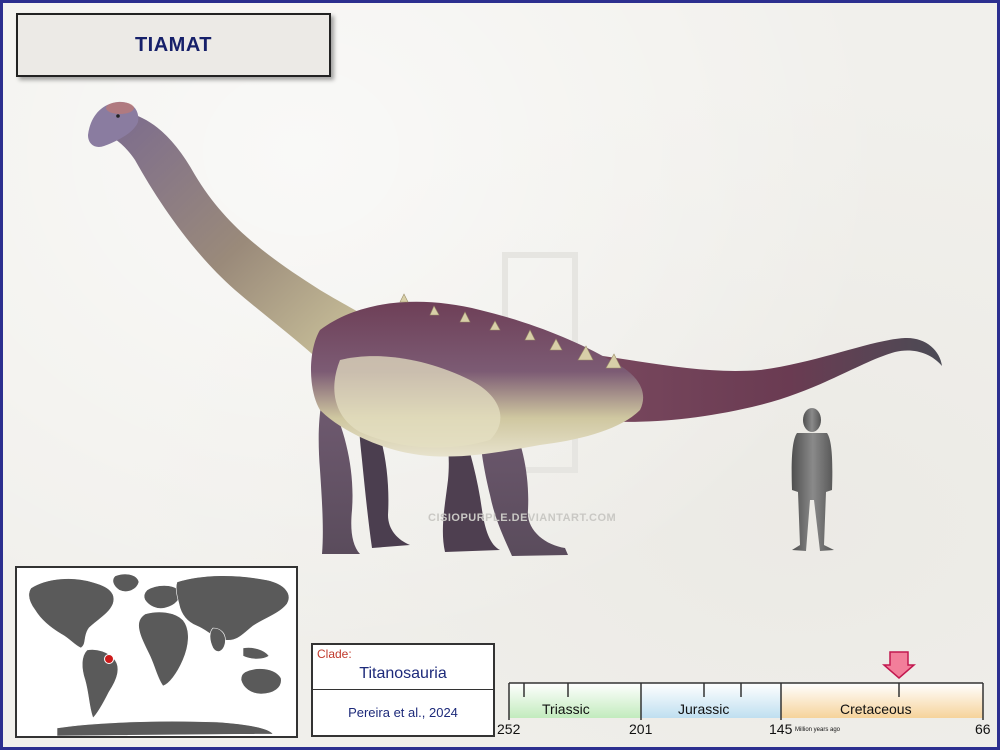  I want to click on period-cretaceous: Cretaceous, so click(876, 709).